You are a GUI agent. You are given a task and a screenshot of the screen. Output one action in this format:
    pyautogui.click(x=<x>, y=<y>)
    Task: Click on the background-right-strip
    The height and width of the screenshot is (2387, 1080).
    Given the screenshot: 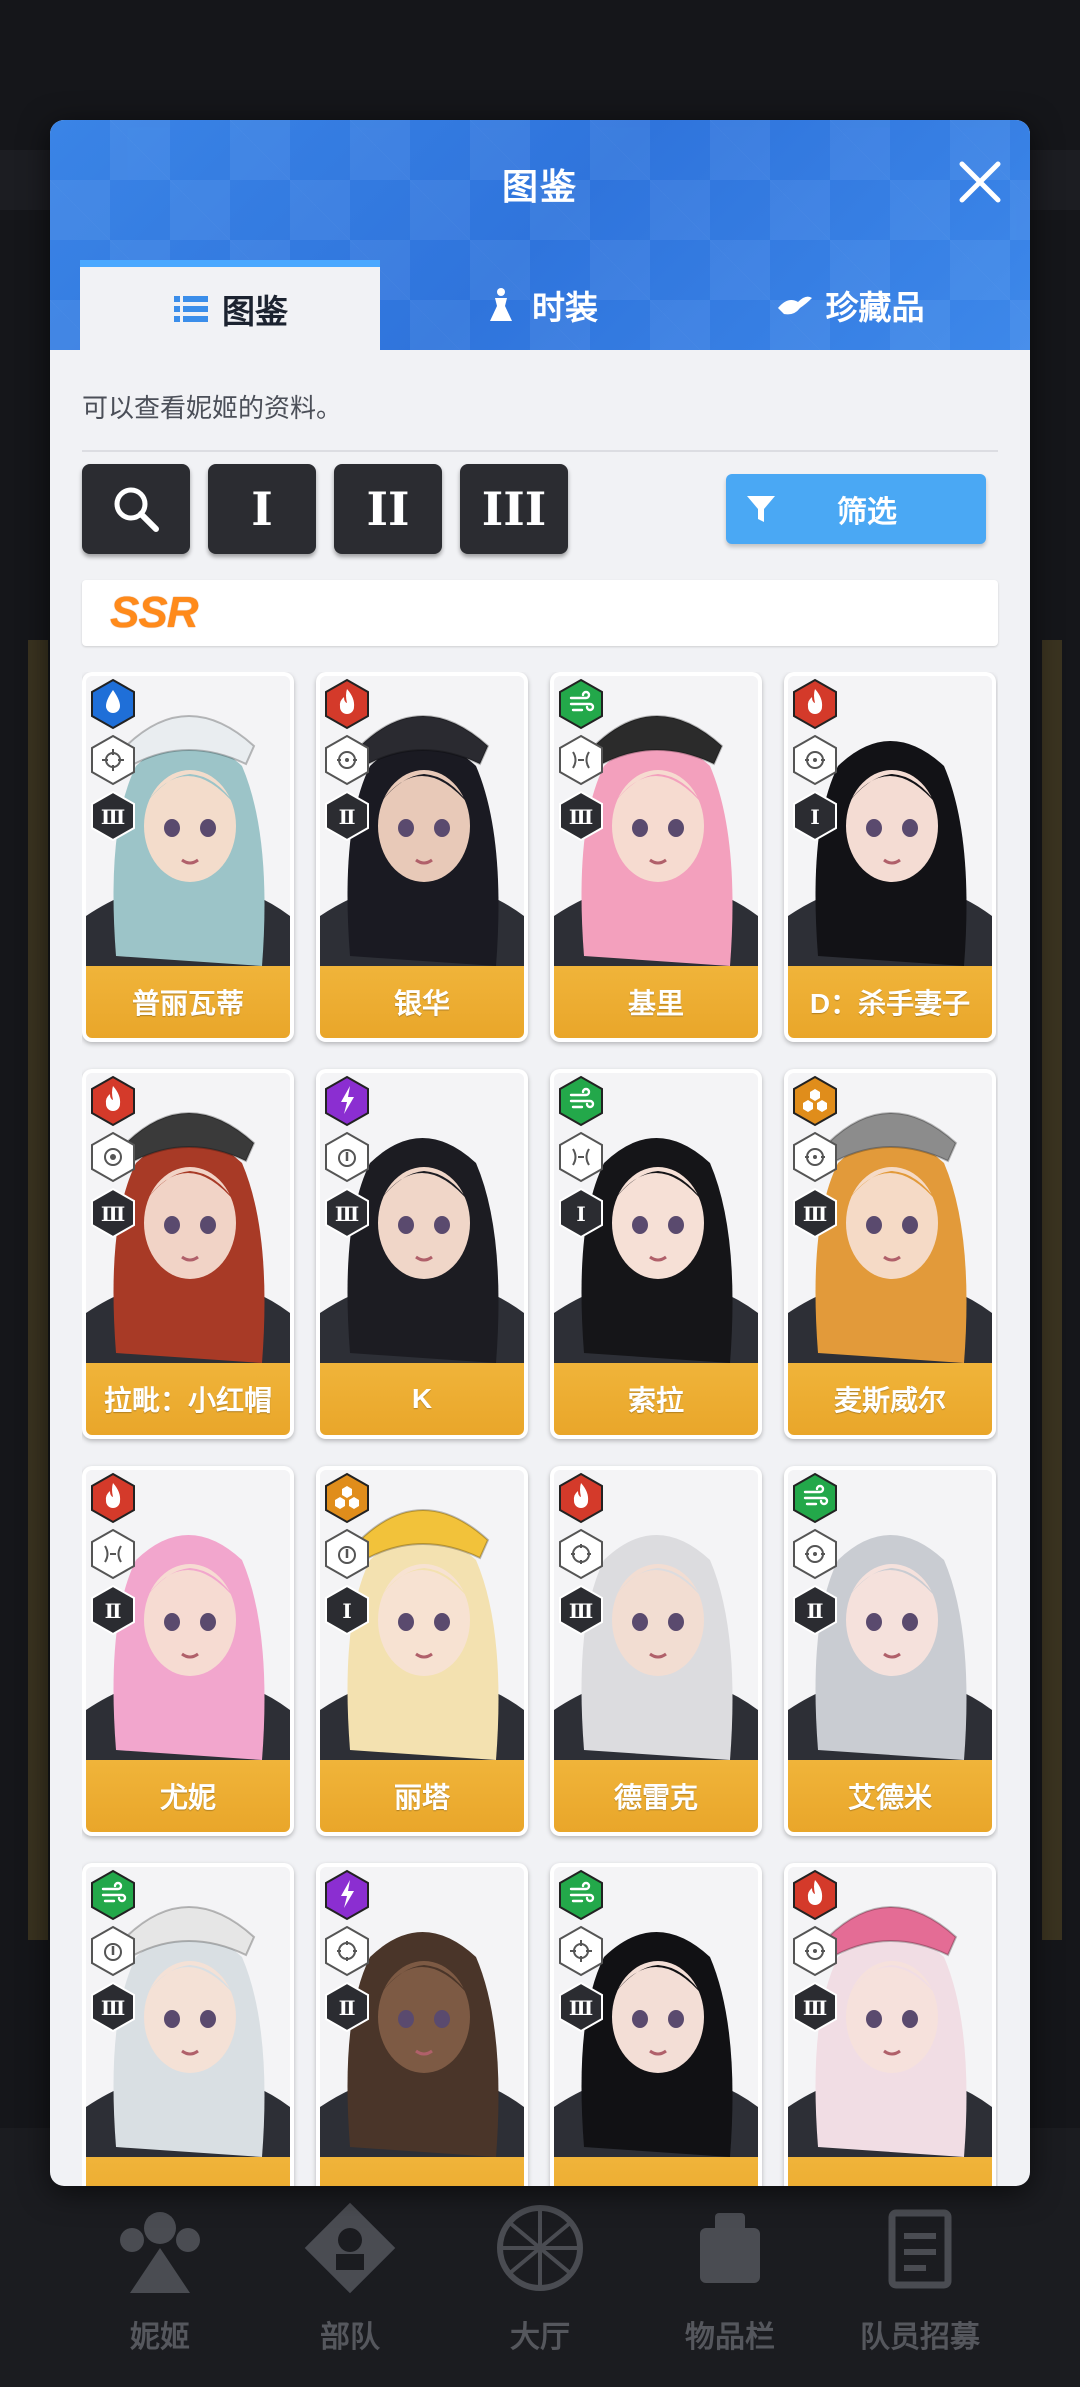 What is the action you would take?
    pyautogui.click(x=1052, y=1290)
    